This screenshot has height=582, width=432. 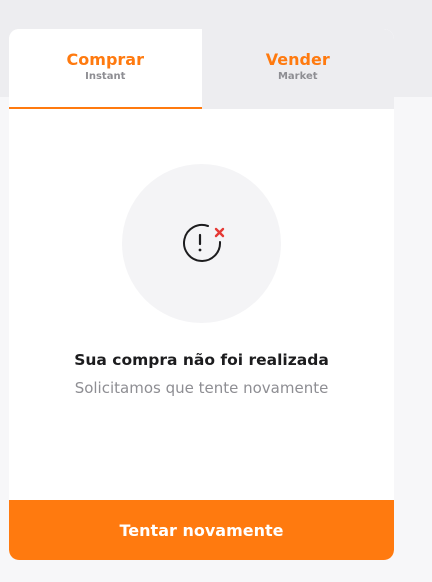 I want to click on tab-sell-subtitle: Market, so click(x=297, y=76).